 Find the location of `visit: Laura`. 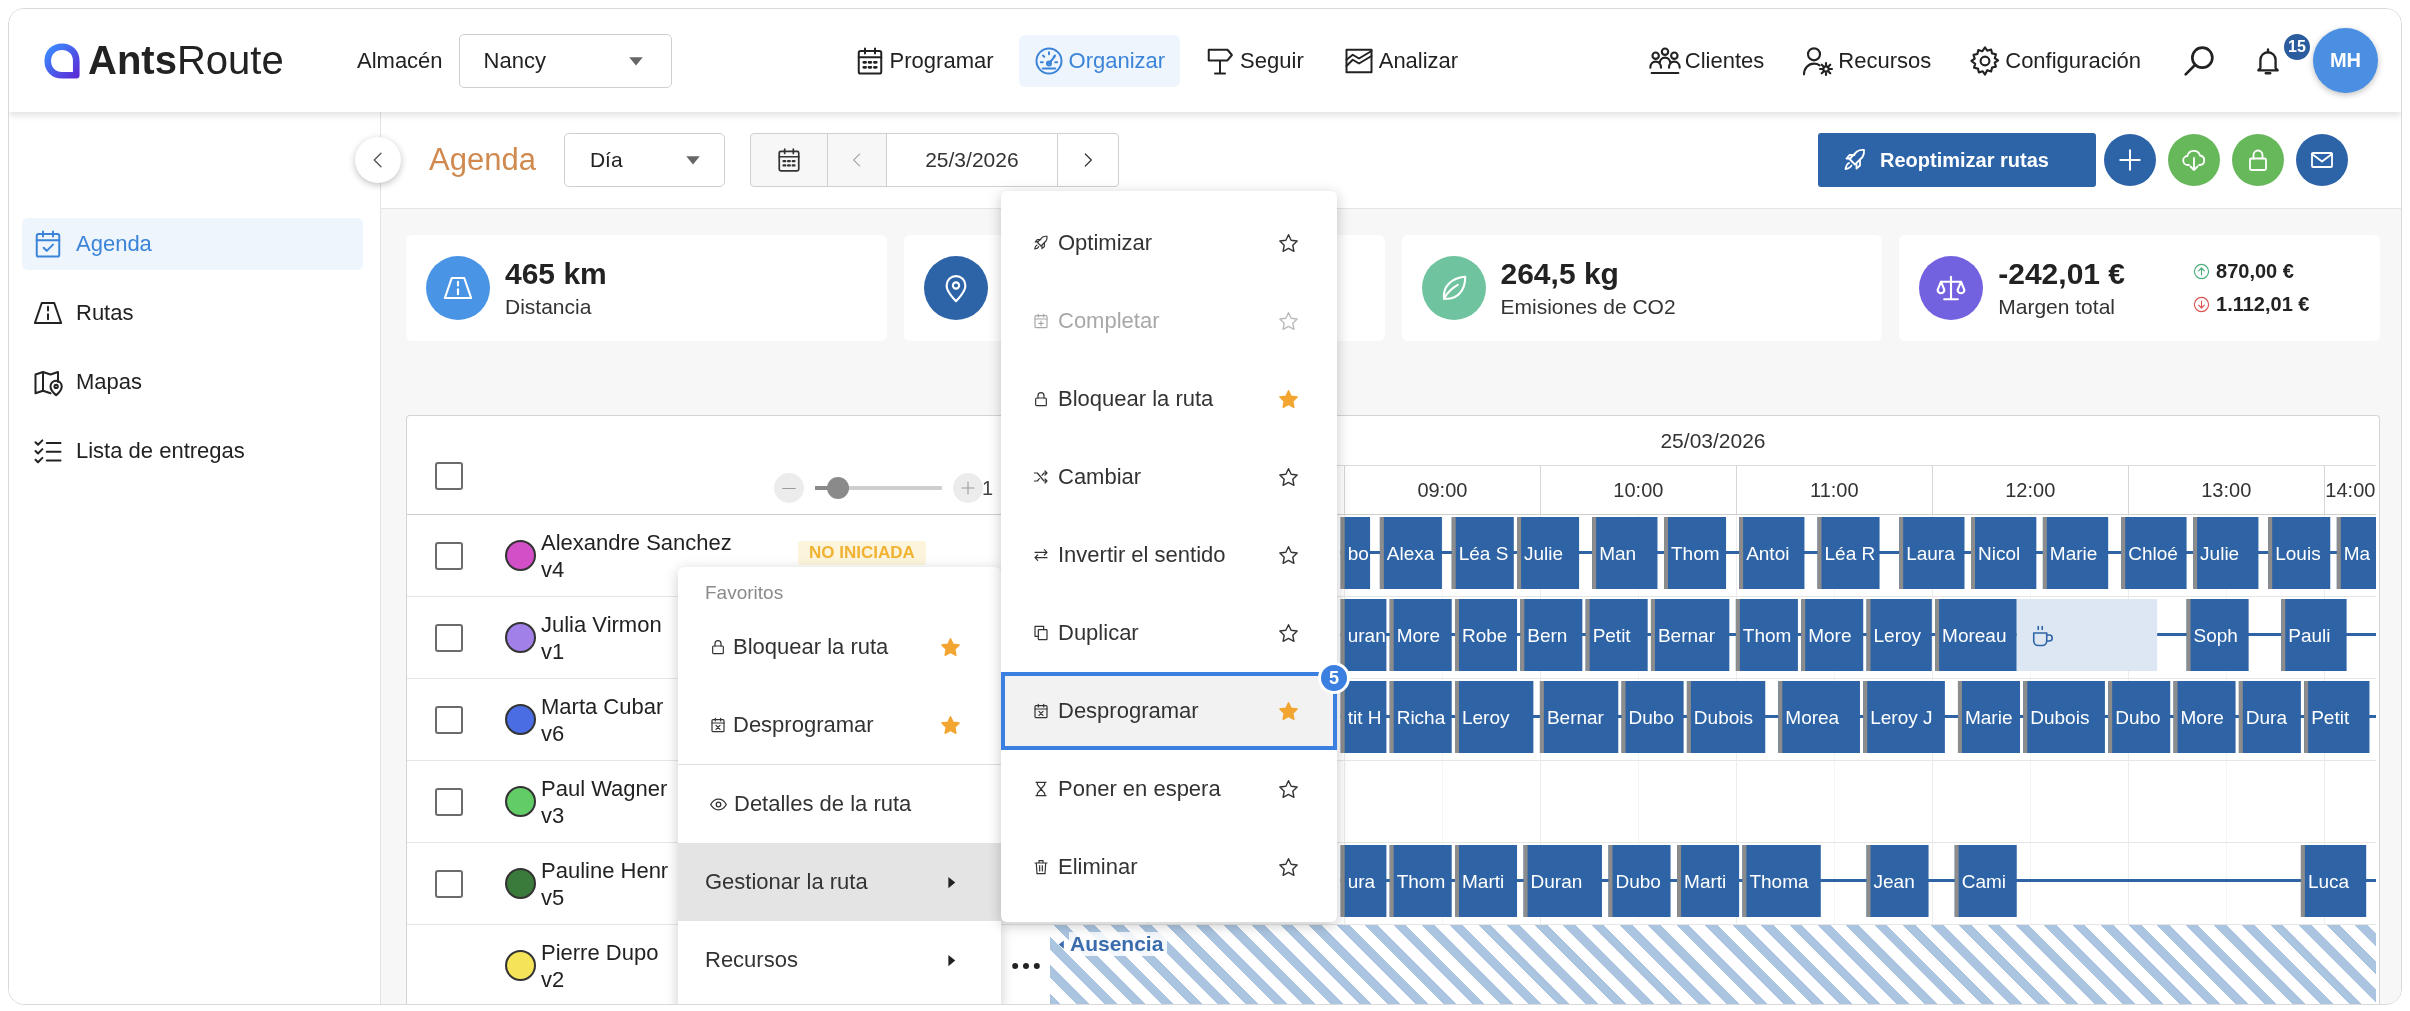

visit: Laura is located at coordinates (1932, 553).